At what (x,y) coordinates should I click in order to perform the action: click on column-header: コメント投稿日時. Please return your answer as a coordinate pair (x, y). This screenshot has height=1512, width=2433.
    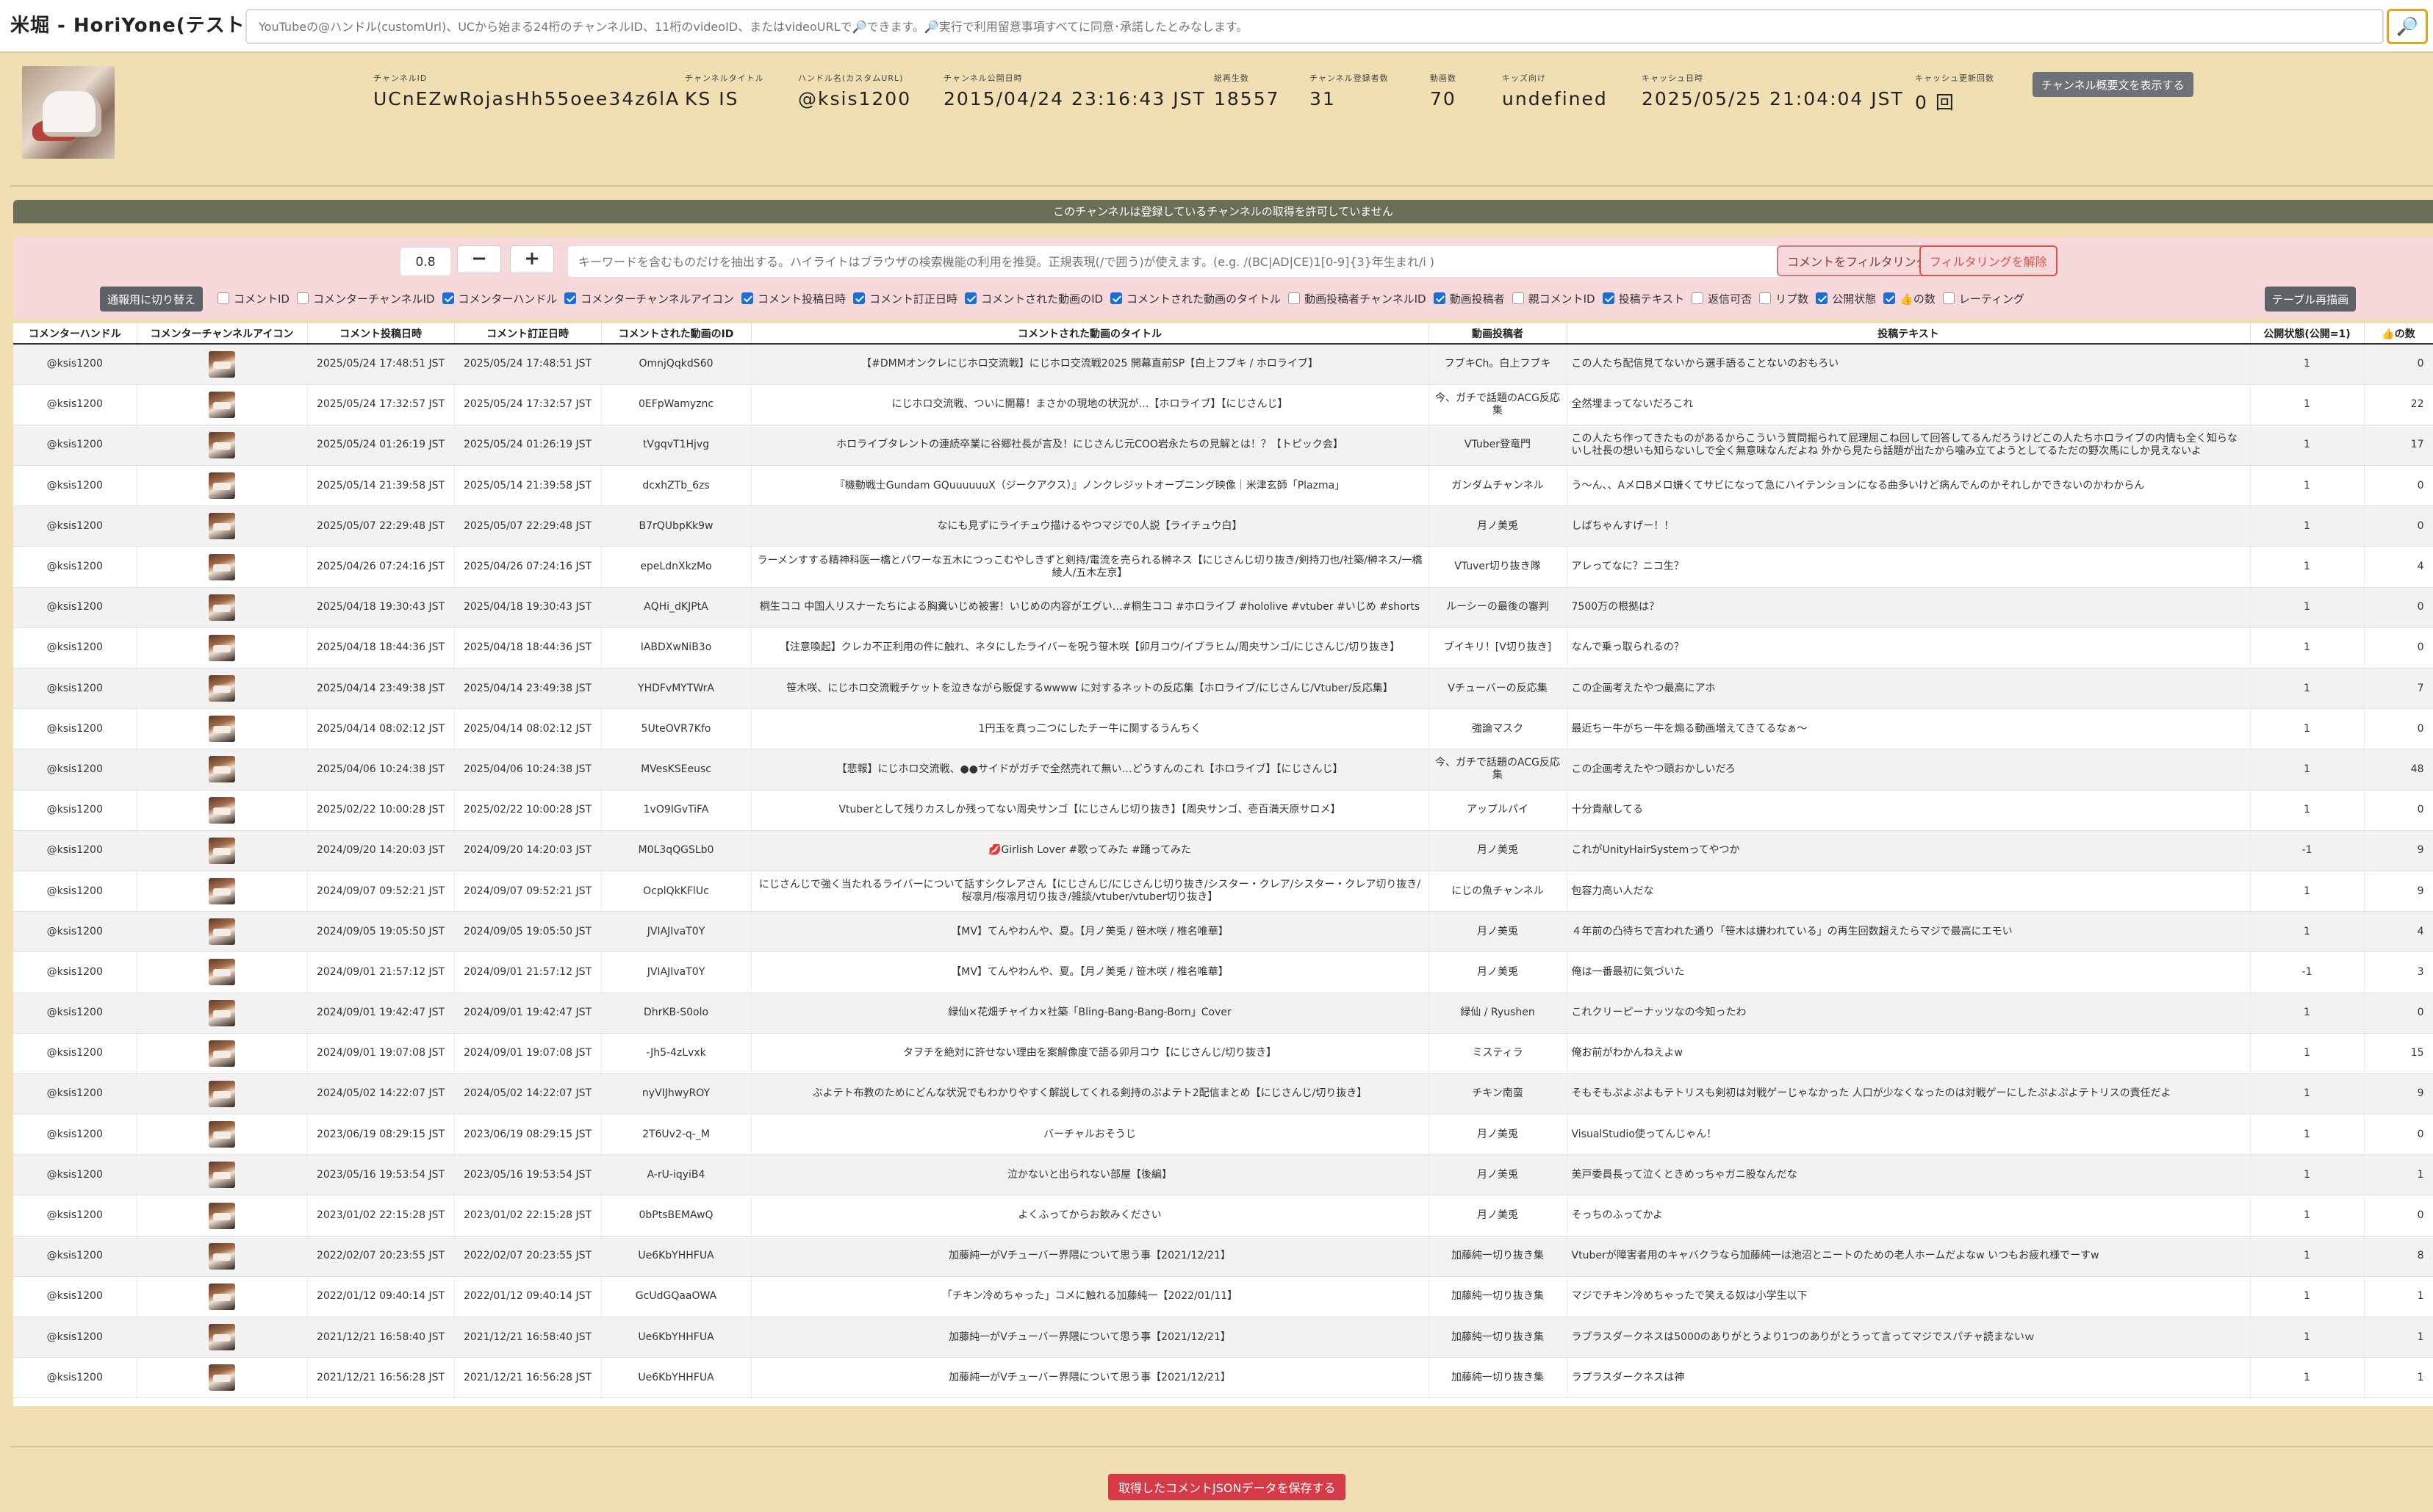
    Looking at the image, I should click on (381, 334).